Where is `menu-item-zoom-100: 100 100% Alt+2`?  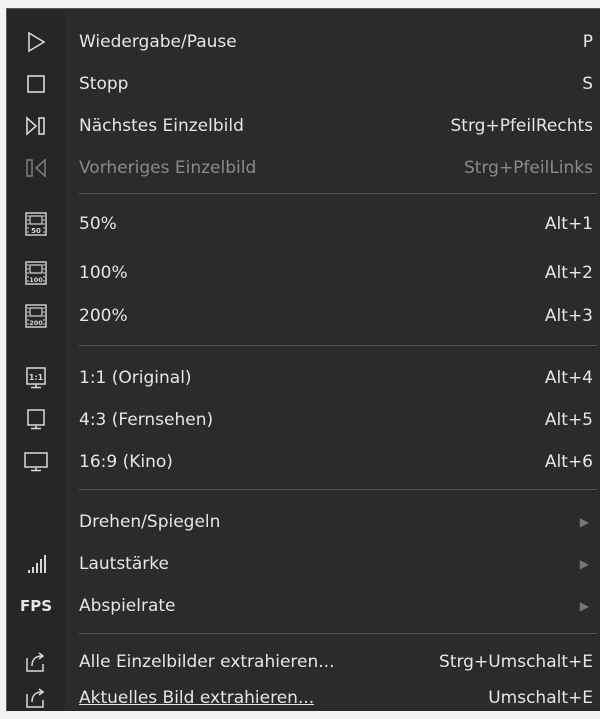 menu-item-zoom-100: 100 100% Alt+2 is located at coordinates (303, 273).